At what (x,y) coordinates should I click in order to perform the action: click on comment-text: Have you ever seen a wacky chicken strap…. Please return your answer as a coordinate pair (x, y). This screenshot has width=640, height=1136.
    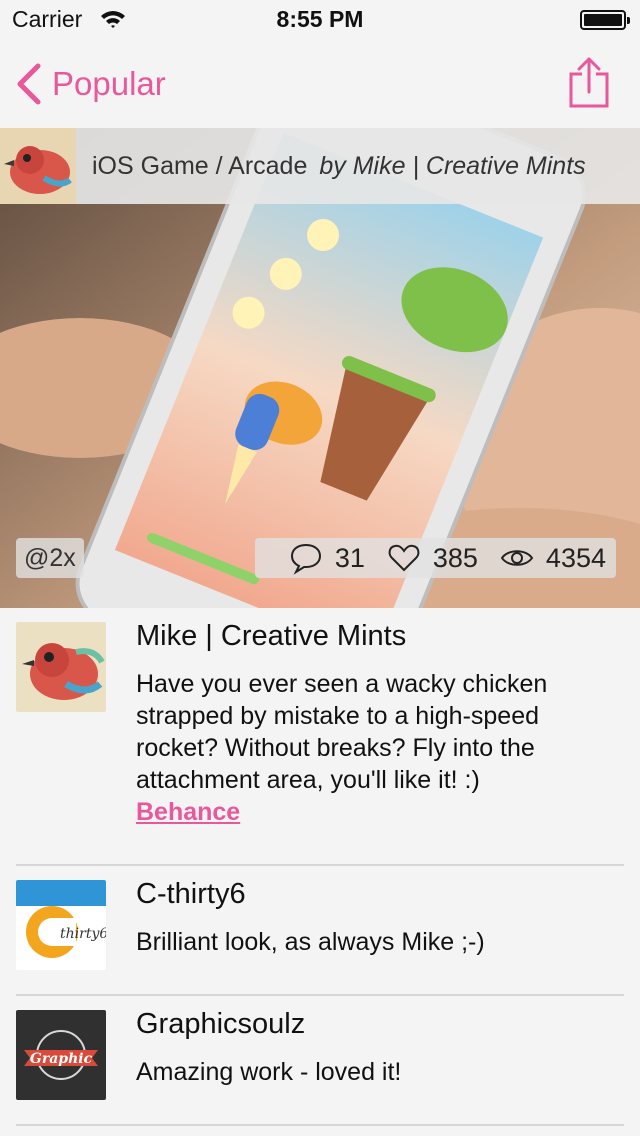
    Looking at the image, I should click on (342, 748).